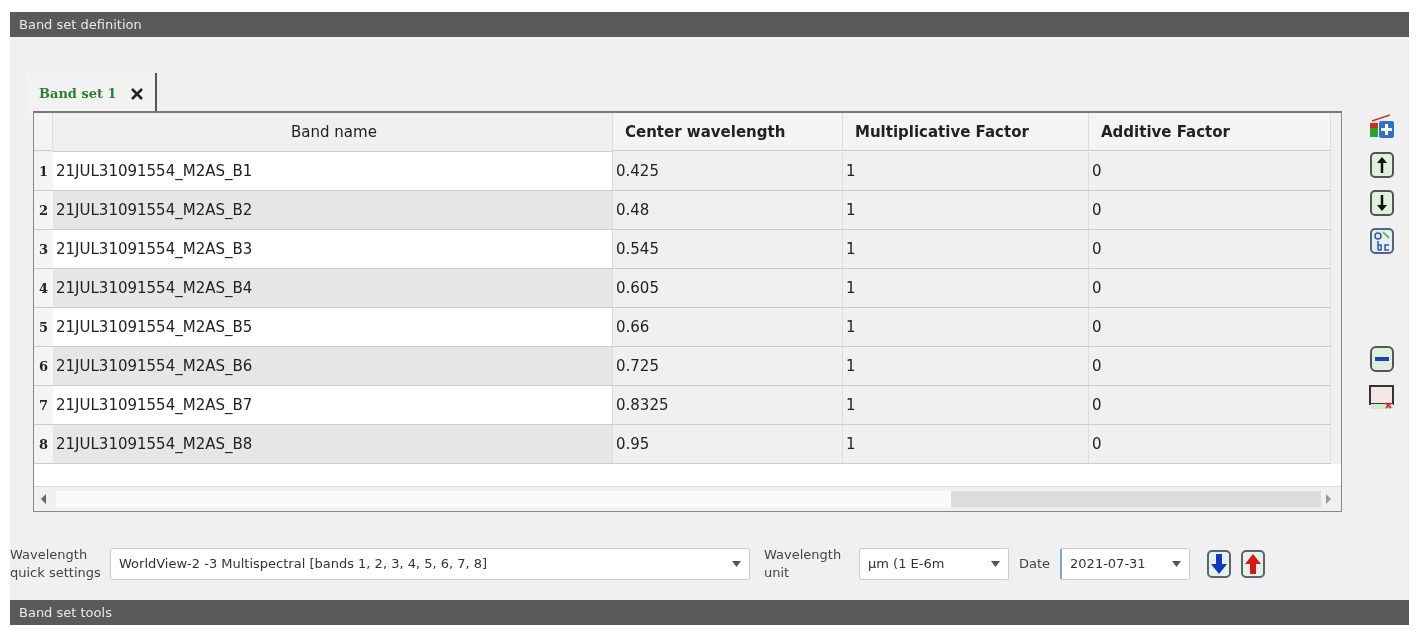 This screenshot has height=637, width=1419. I want to click on clear-table-icon, so click(1382, 397).